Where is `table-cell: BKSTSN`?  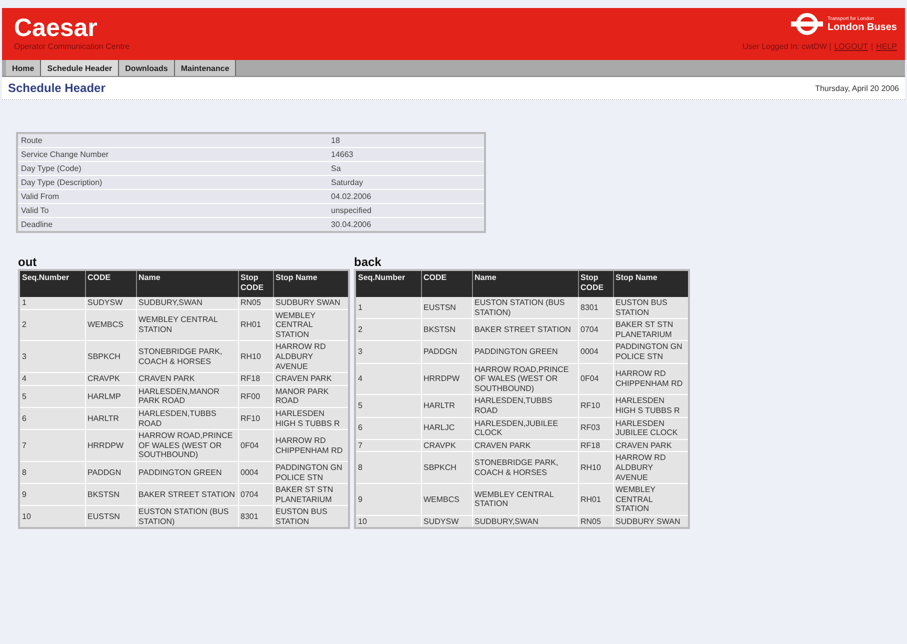 table-cell: BKSTSN is located at coordinates (446, 329).